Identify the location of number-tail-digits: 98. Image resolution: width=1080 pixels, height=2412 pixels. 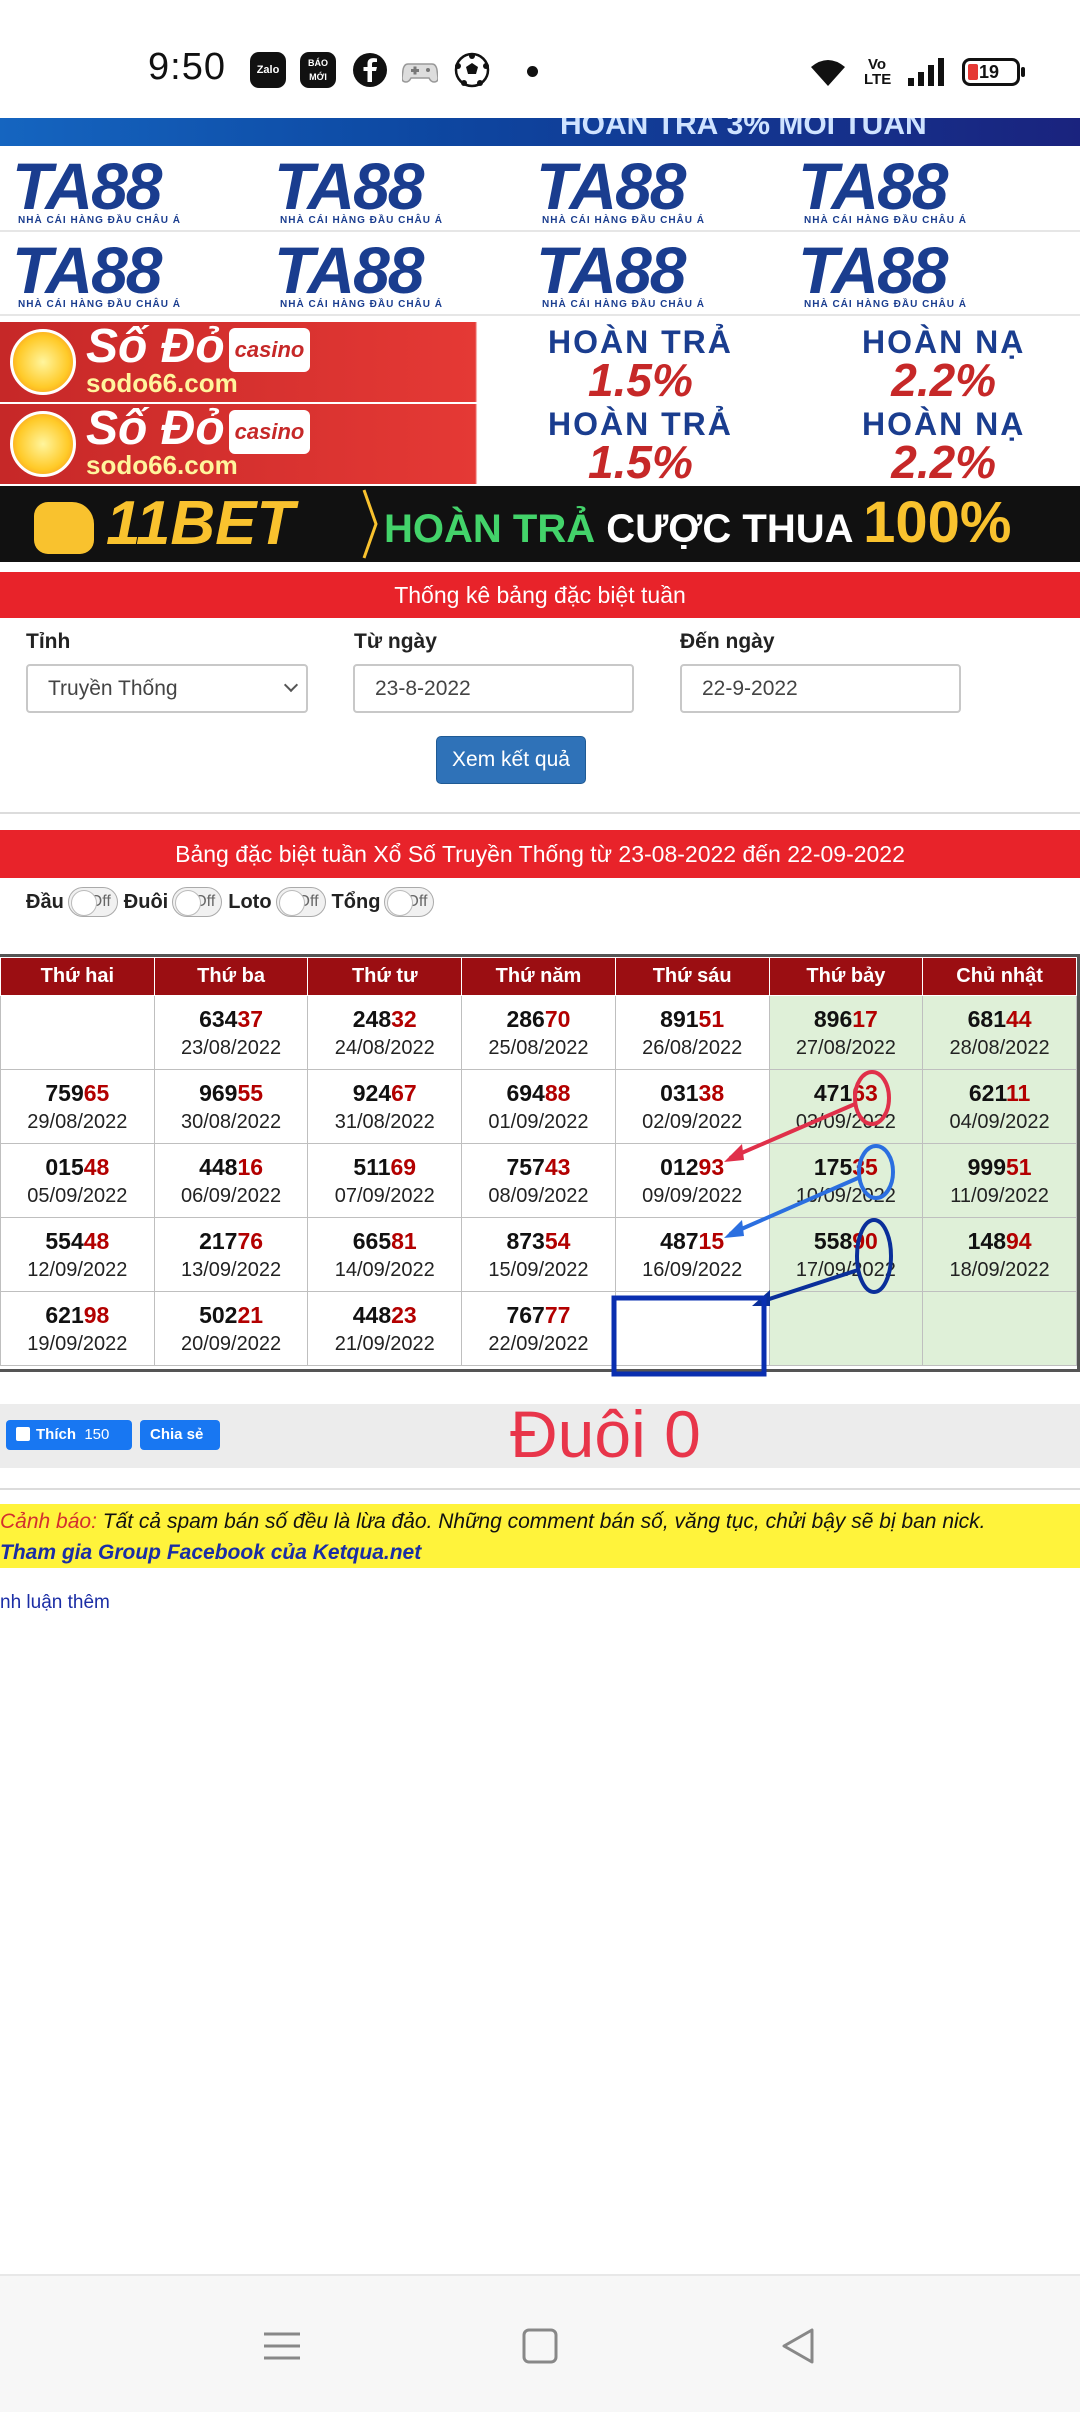
(96, 1314).